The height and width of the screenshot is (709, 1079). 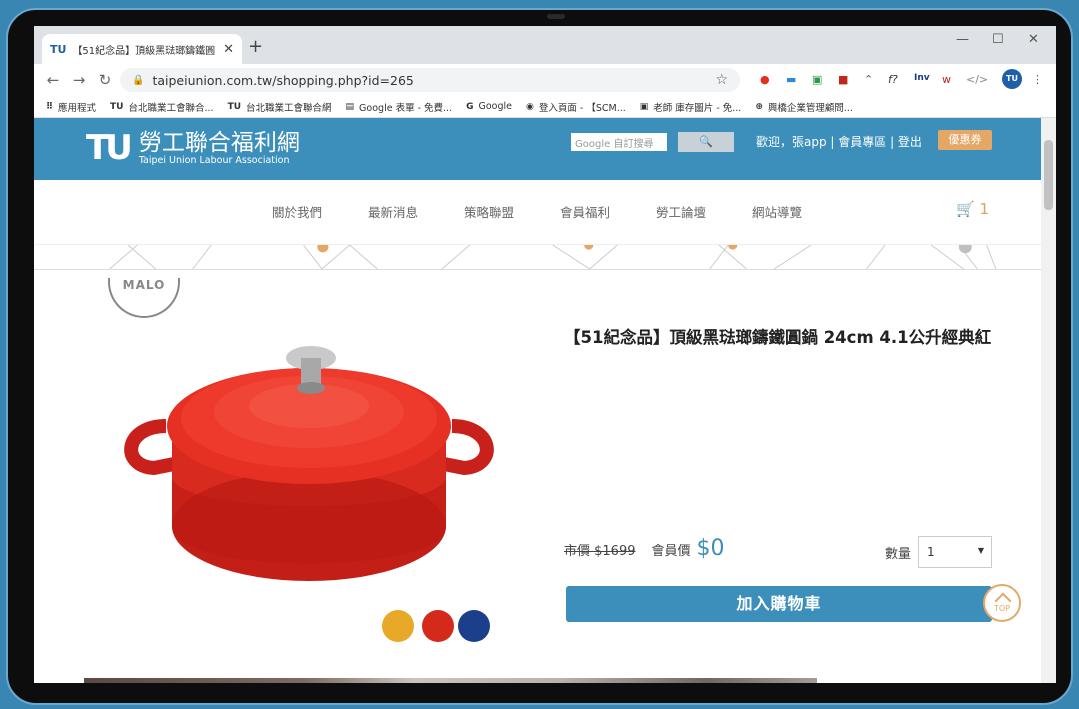 I want to click on inv-extension-icon: Inv, so click(x=922, y=78).